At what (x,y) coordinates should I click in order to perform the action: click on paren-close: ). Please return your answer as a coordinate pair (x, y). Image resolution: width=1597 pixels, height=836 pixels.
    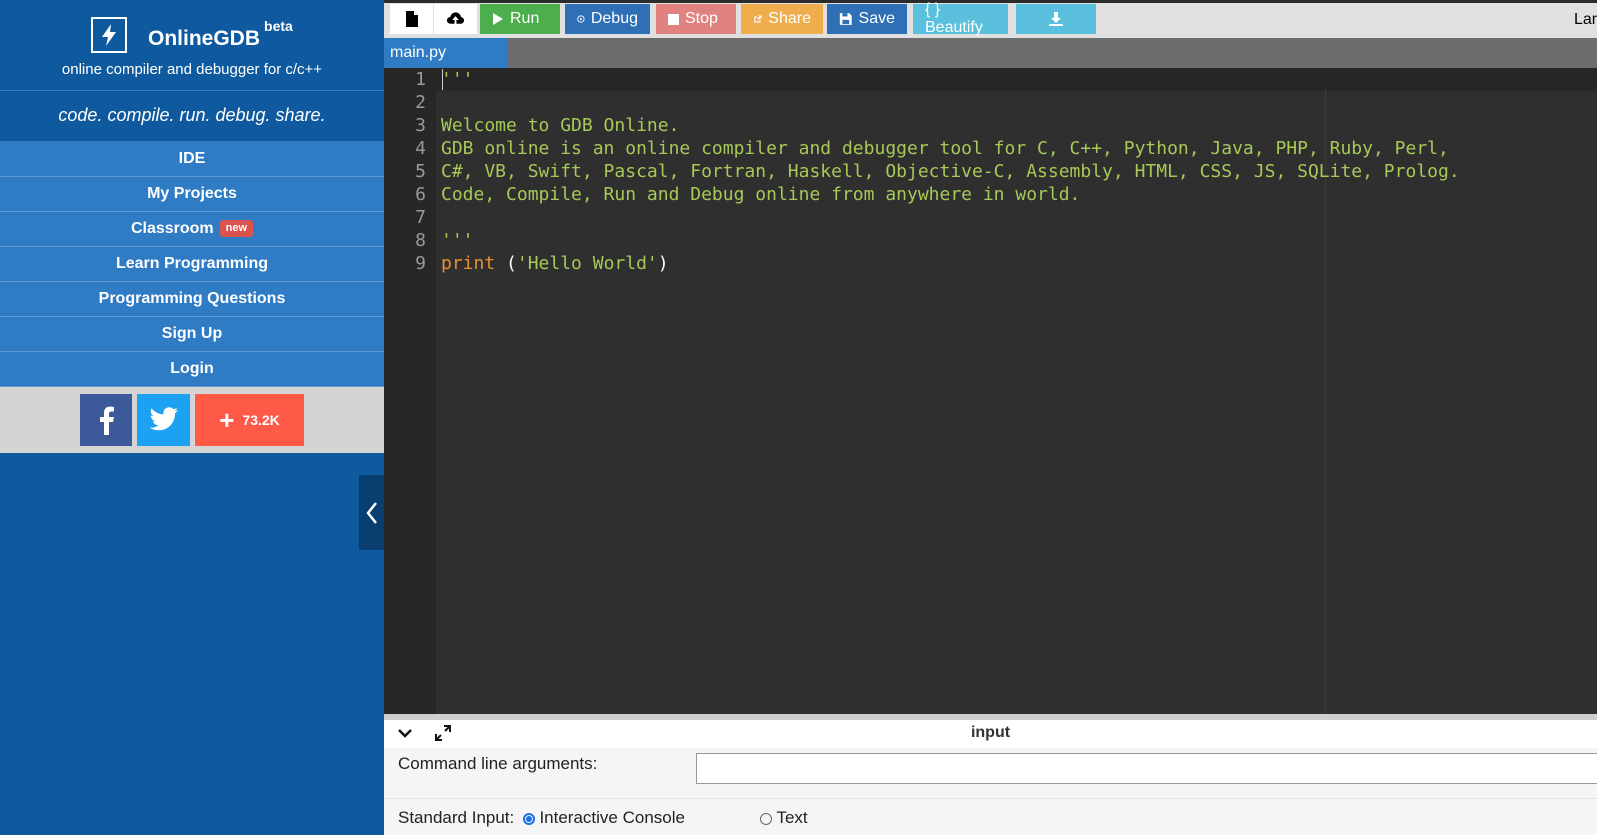
    Looking at the image, I should click on (663, 263).